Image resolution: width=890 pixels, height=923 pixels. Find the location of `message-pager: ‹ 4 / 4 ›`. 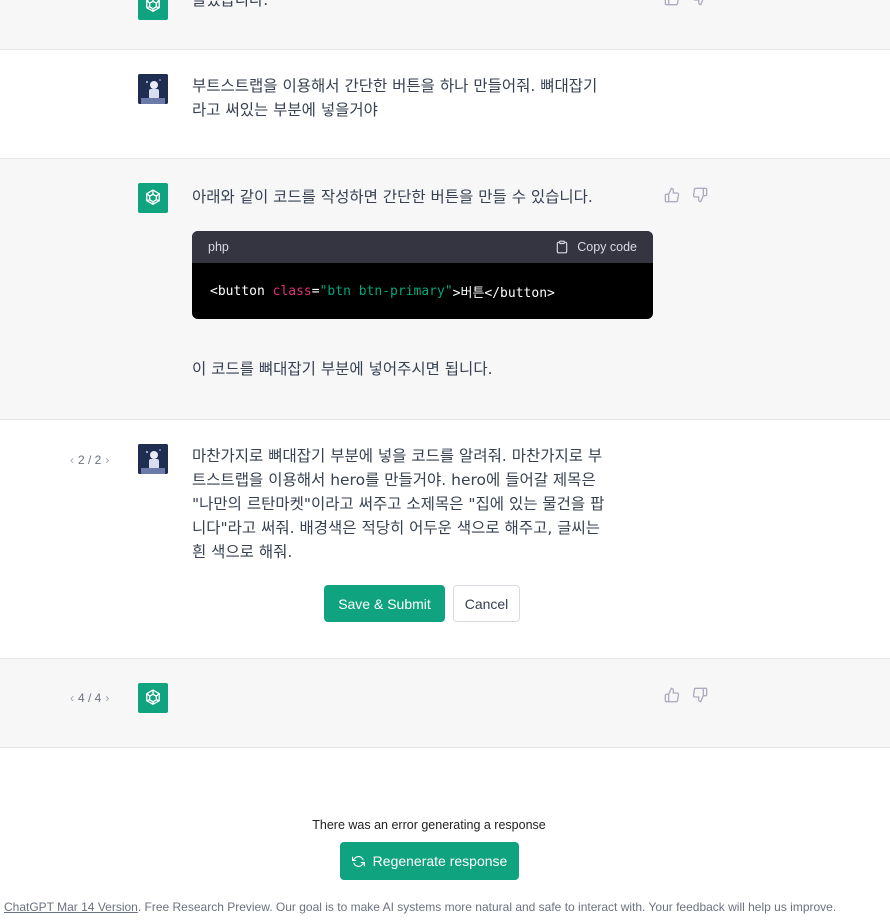

message-pager: ‹ 4 / 4 › is located at coordinates (89, 698).